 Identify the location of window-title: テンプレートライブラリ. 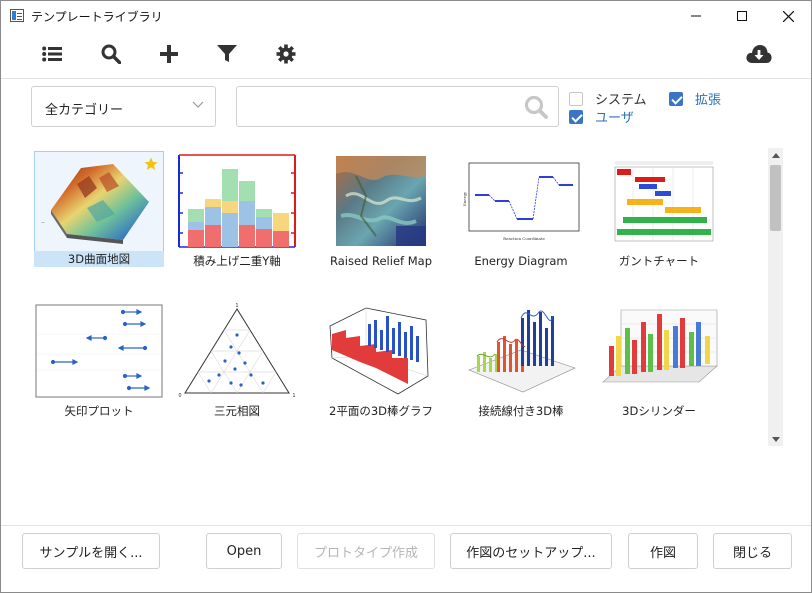
(97, 17).